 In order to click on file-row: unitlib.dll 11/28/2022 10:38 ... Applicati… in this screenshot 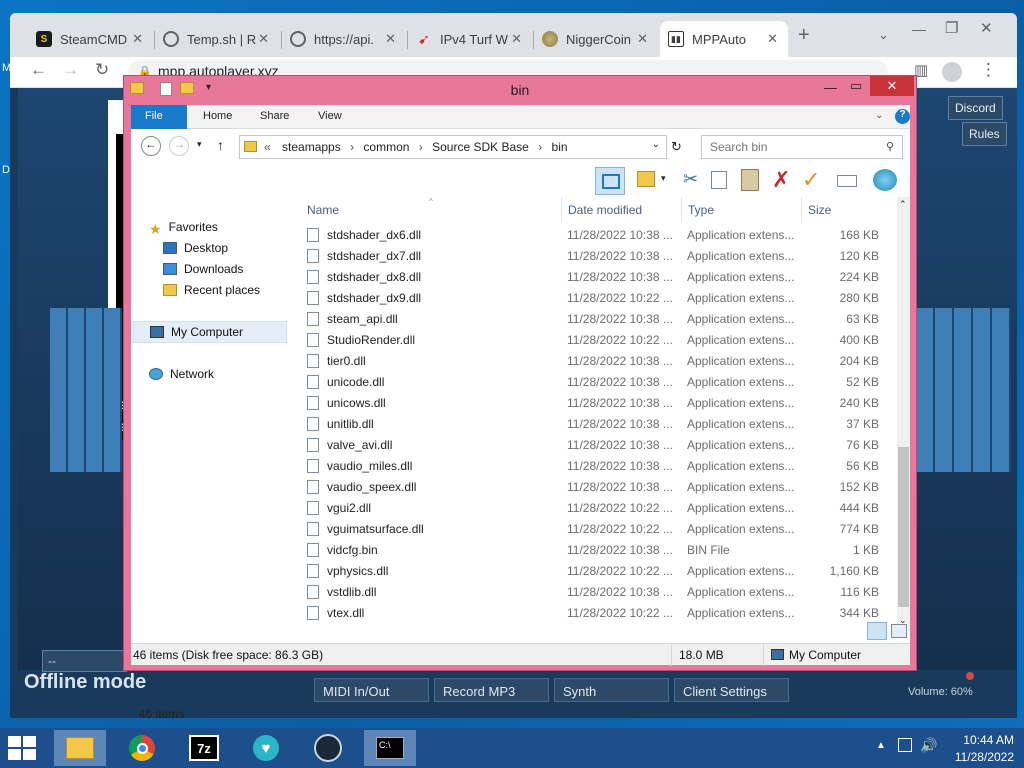, I will do `click(594, 424)`.